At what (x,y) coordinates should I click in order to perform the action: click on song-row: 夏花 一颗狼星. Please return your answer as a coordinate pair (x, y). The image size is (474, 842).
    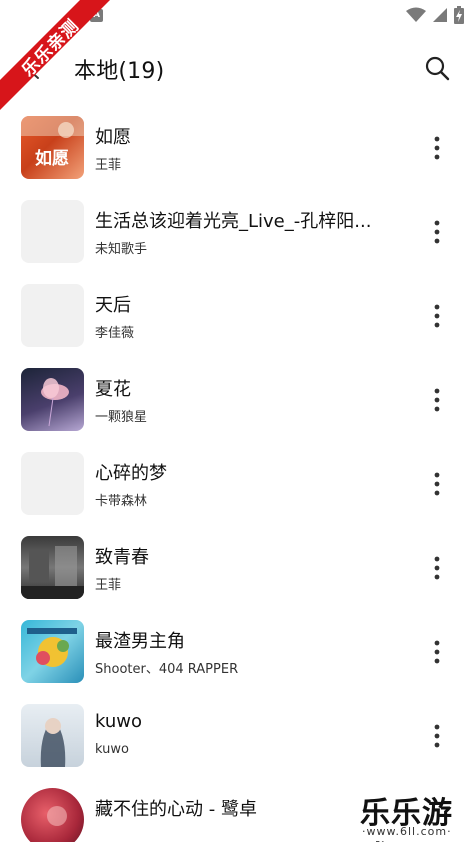
    Looking at the image, I should click on (237, 400).